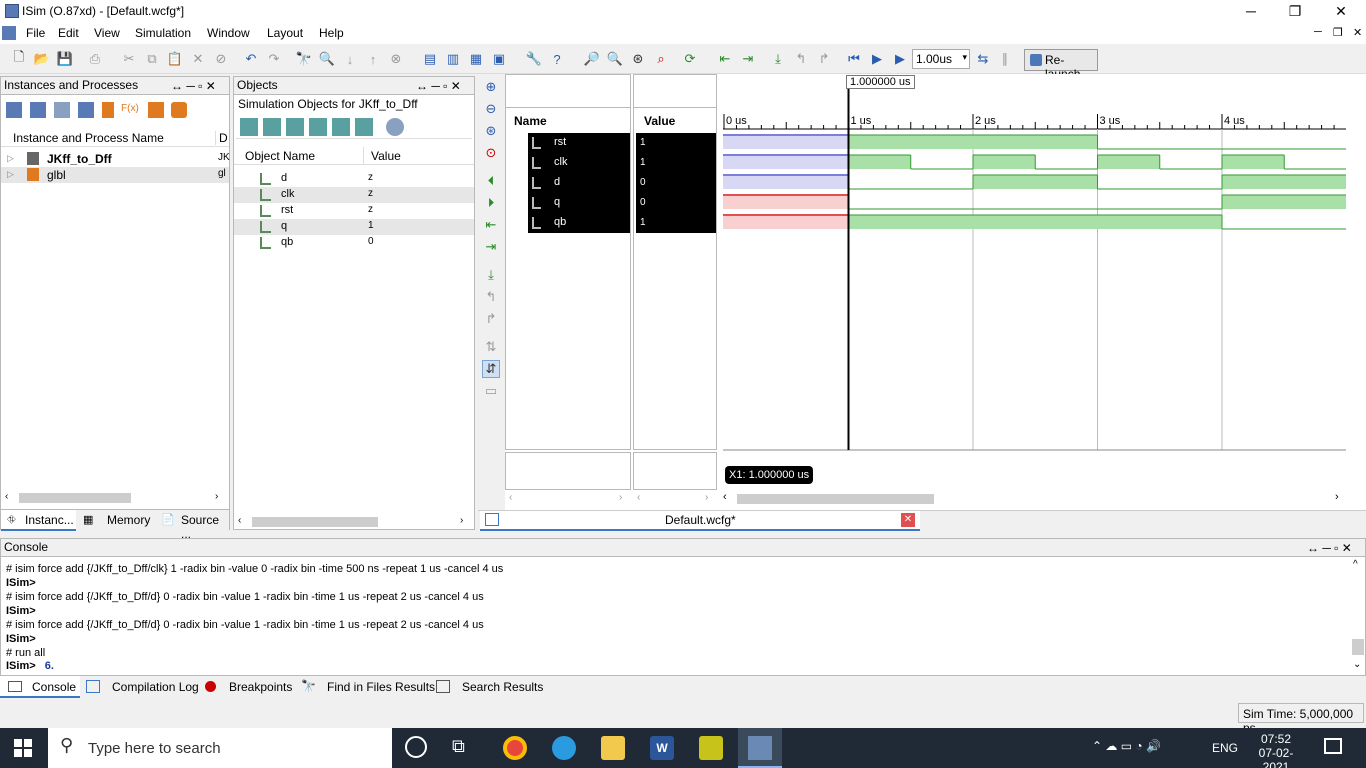  Describe the element at coordinates (613, 748) in the screenshot. I see `file-explorer-icon` at that location.